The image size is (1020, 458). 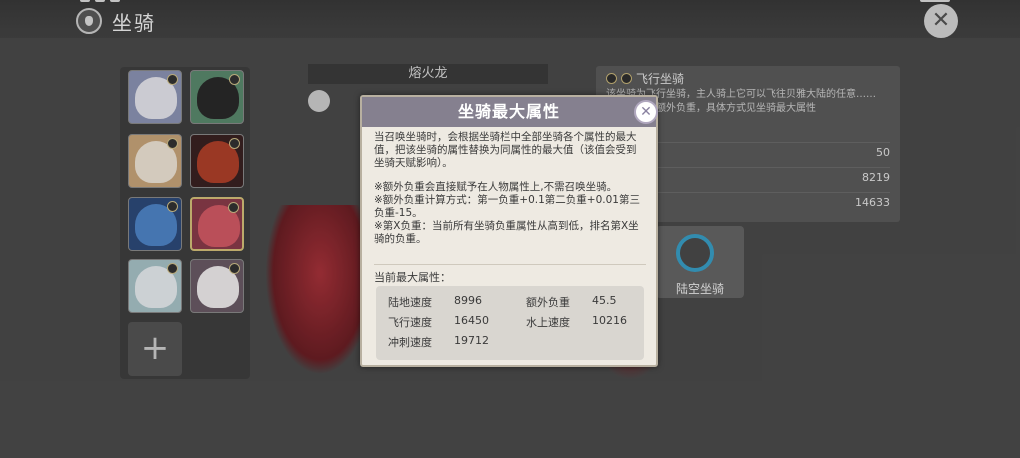 What do you see at coordinates (471, 340) in the screenshot?
I see `stat-value: 19712` at bounding box center [471, 340].